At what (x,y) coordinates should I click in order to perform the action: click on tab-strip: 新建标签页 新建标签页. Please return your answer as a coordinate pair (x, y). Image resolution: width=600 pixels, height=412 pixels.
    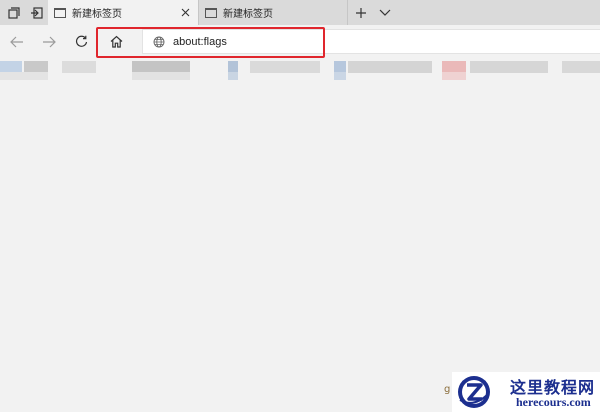
    Looking at the image, I should click on (300, 12).